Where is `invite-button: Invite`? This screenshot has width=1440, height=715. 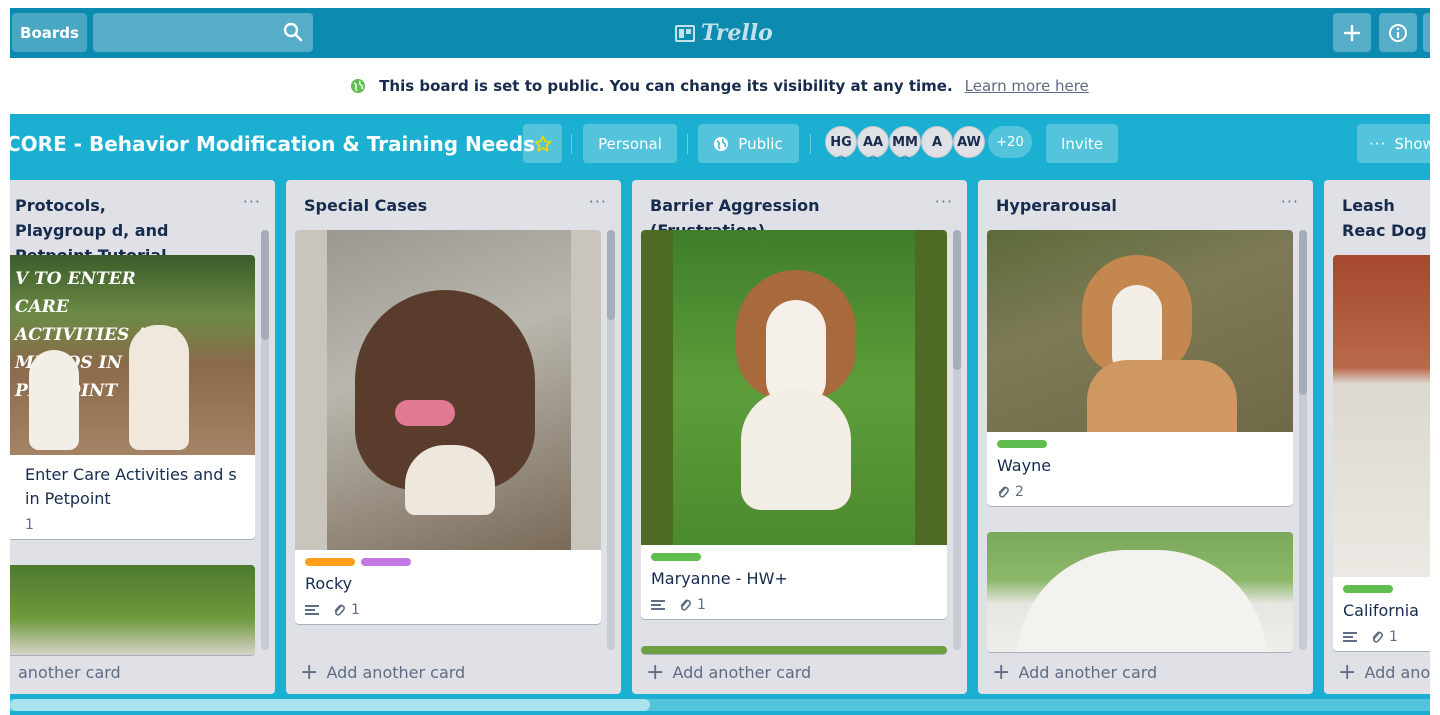 invite-button: Invite is located at coordinates (1082, 143).